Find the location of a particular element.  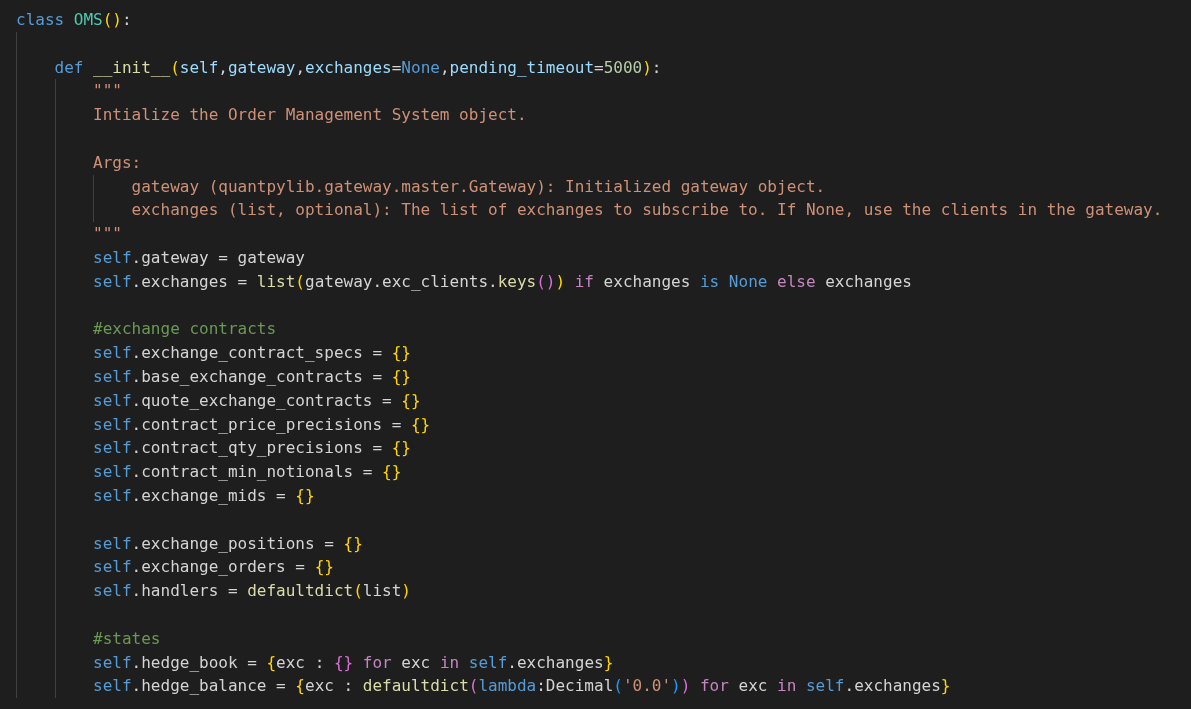

code-line: self.base_exchange_contracts = {} is located at coordinates (252, 376).